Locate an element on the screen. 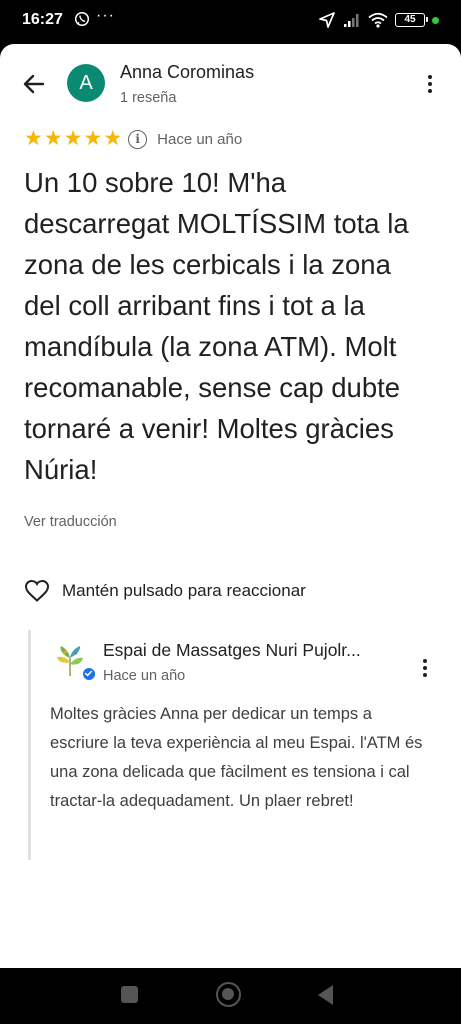 This screenshot has width=461, height=1024. wifi-icon is located at coordinates (378, 20).